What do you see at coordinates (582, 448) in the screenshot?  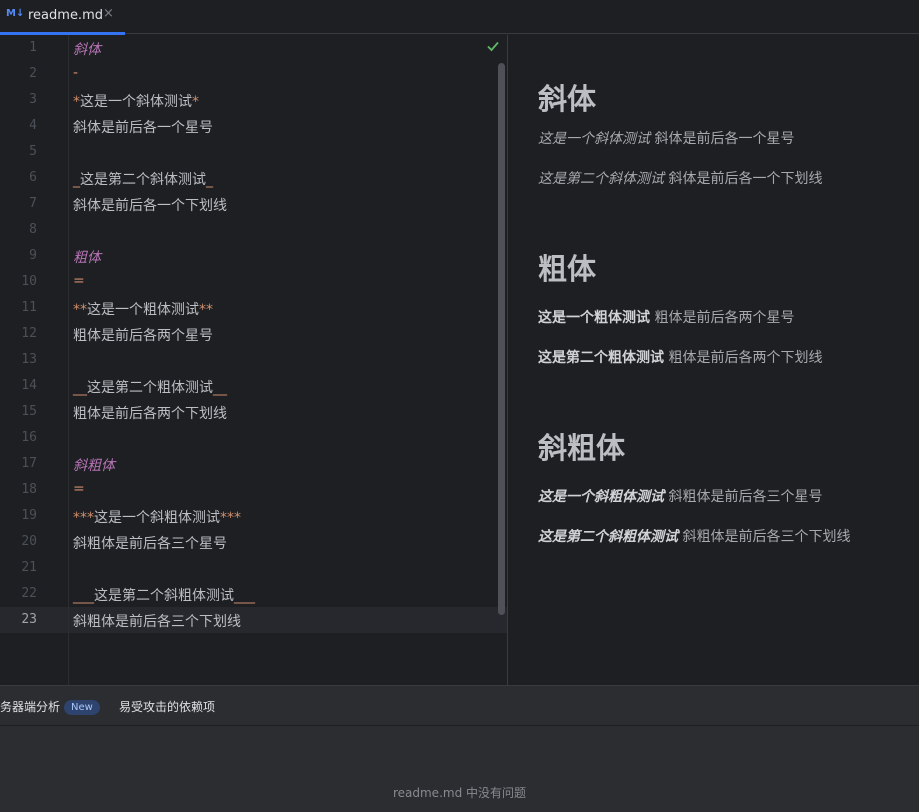 I see `preview-heading: 斜粗体` at bounding box center [582, 448].